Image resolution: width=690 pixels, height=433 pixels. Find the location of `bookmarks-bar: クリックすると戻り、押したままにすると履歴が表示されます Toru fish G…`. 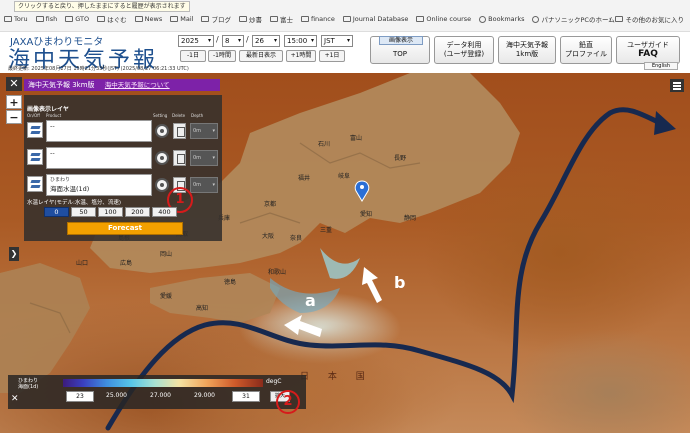

bookmarks-bar: クリックすると戻り、押したままにすると履歴が表示されます Toru fish G… is located at coordinates (345, 16).